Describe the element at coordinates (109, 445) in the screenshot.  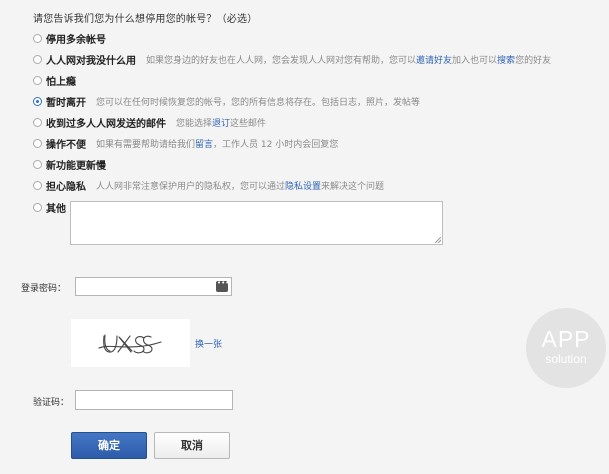
I see `confirm-button: 确定` at that location.